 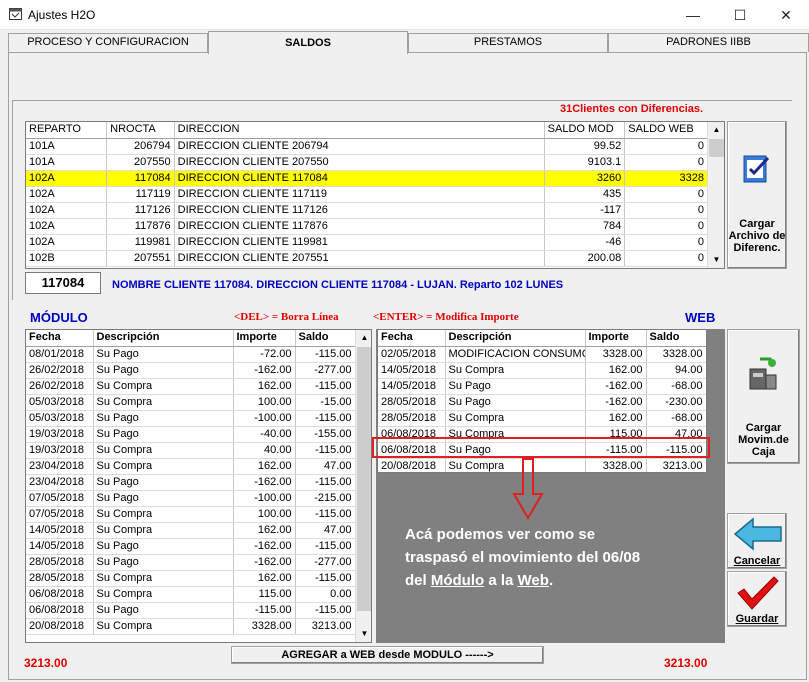 I want to click on modulo-row: 07/05/2018 Su Pago -100.00 -215.00, so click(x=191, y=498).